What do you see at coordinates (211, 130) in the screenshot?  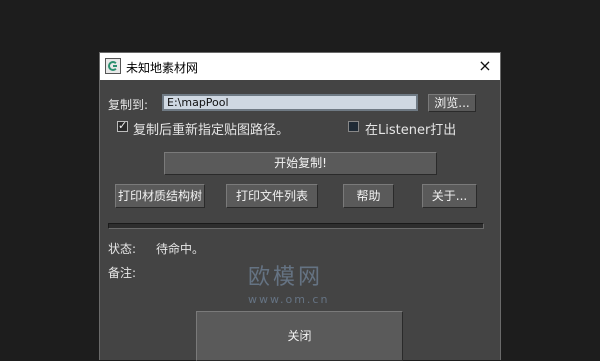 I see `relink-label: 复制后重新指定贴图路径。` at bounding box center [211, 130].